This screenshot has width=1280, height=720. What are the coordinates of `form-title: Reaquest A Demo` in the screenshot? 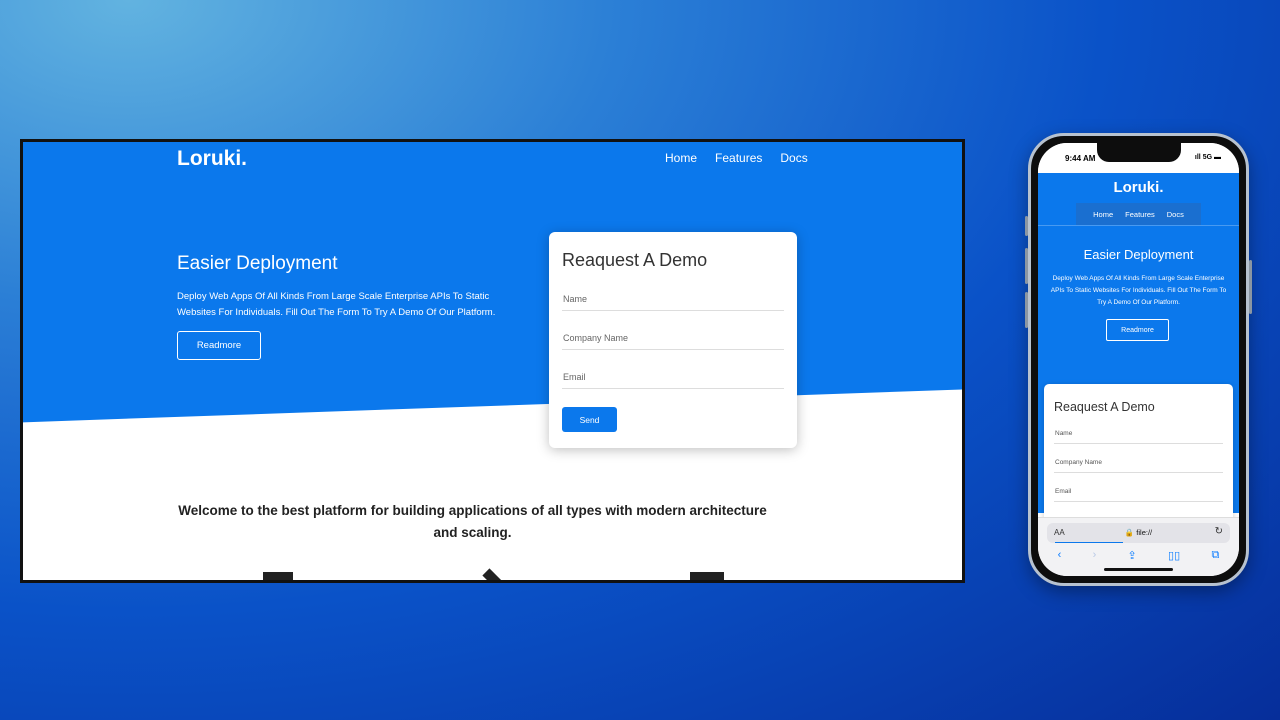 It's located at (635, 260).